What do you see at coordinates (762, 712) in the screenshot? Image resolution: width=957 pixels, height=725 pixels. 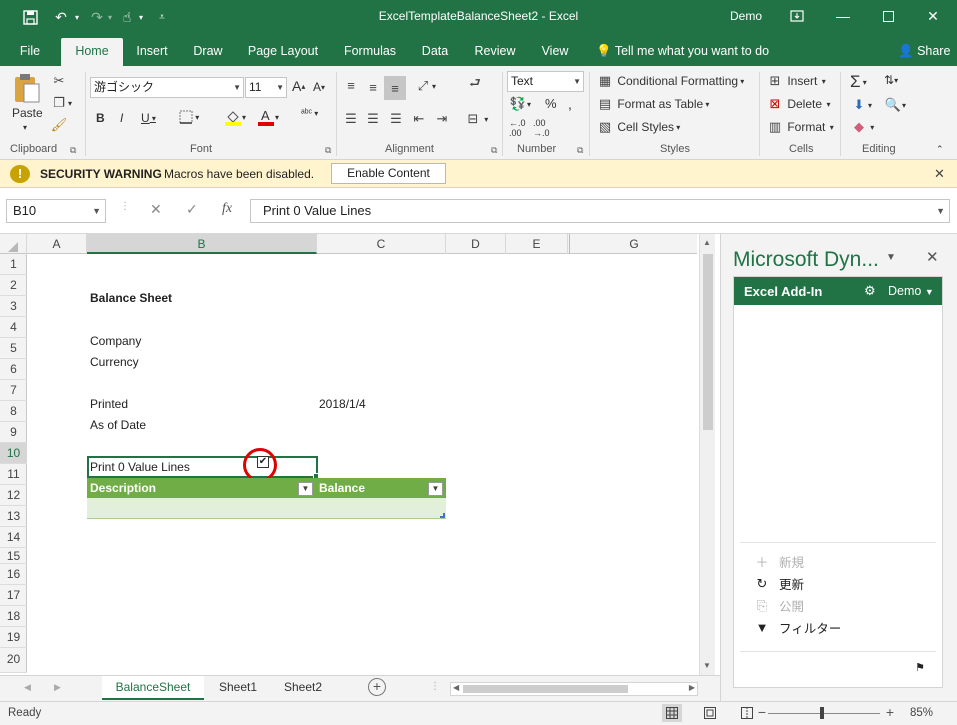 I see `zoom-out-icon: −` at bounding box center [762, 712].